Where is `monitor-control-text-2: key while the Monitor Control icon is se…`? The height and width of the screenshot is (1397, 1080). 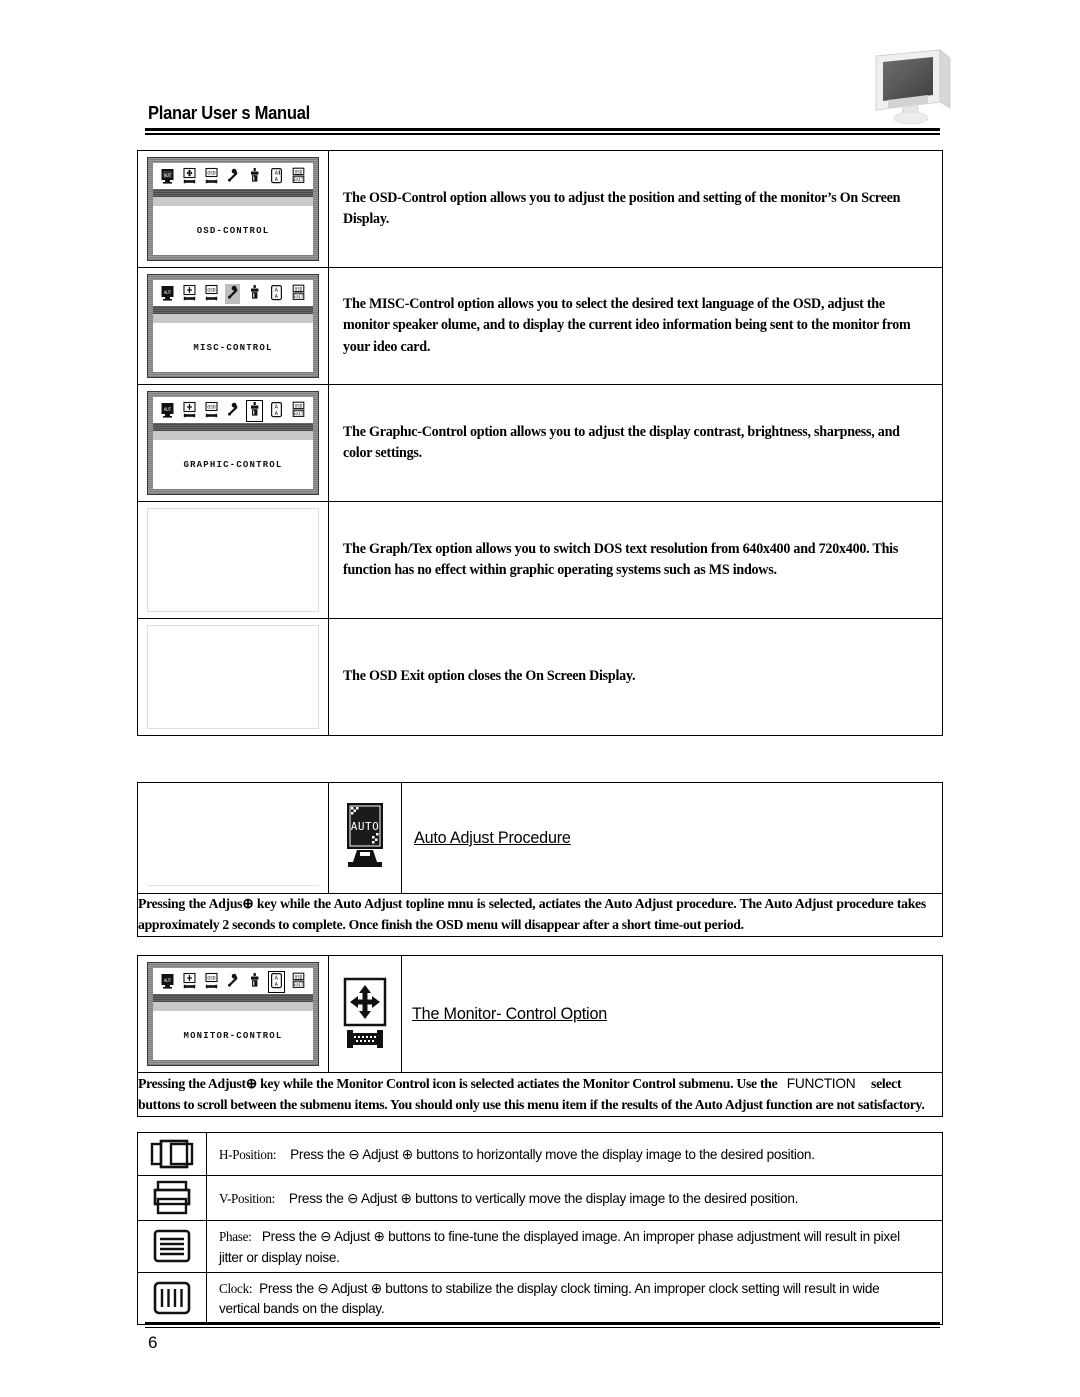 monitor-control-text-2: key while the Monitor Control icon is se… is located at coordinates (517, 1084).